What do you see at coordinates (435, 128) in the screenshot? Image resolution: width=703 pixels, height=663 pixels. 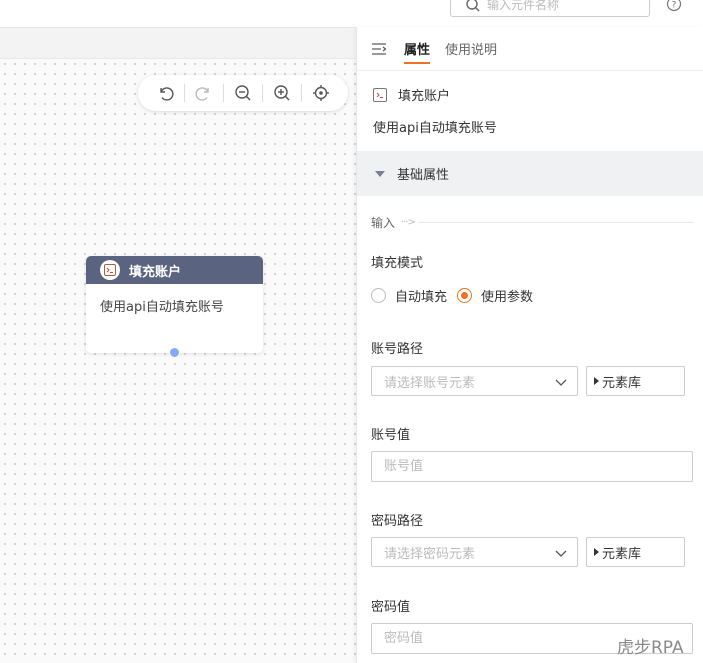 I see `component-description: 使用api自动填充账号` at bounding box center [435, 128].